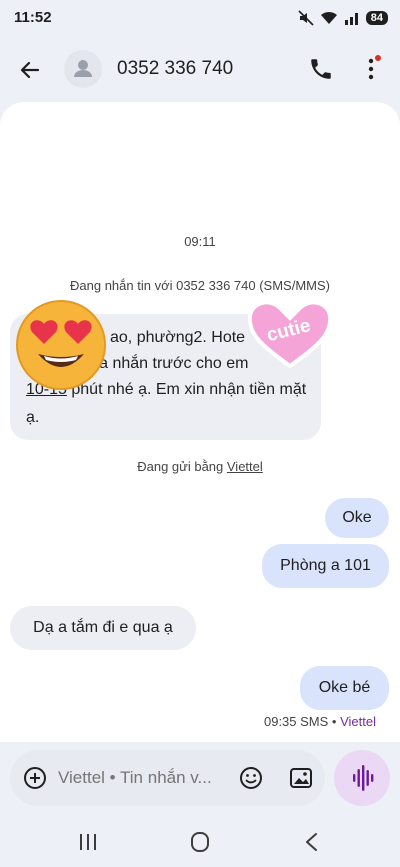  I want to click on phone-icon, so click(321, 69).